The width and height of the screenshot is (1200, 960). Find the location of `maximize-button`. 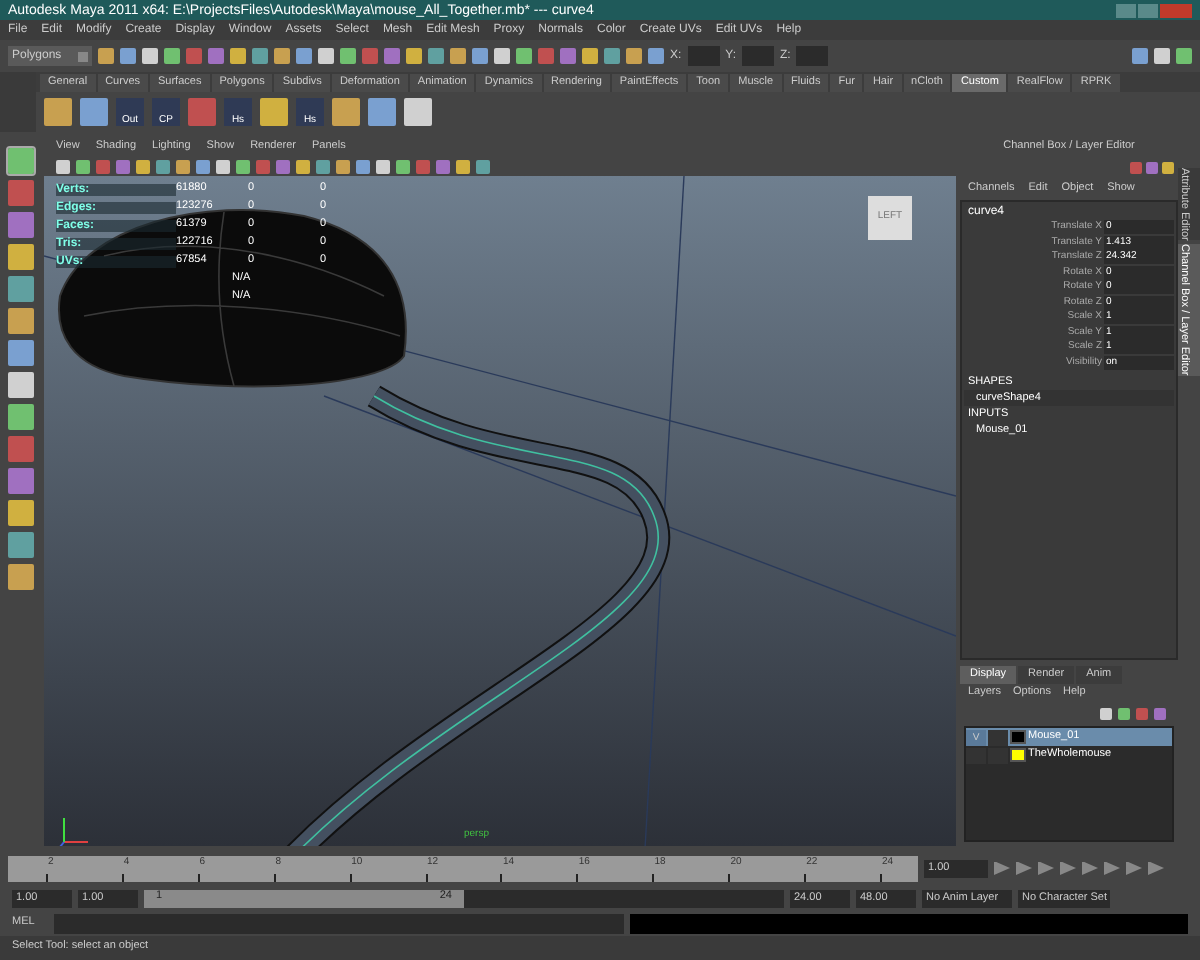

maximize-button is located at coordinates (1148, 10).